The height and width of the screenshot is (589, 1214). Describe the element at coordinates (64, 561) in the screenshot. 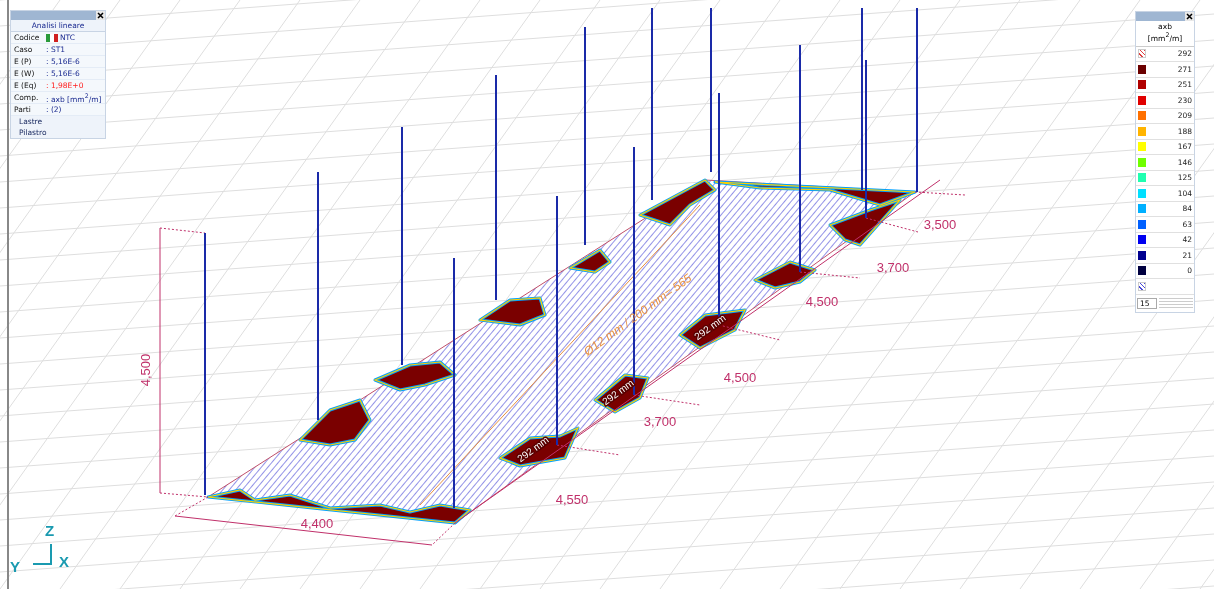

I see `axis-label: X` at that location.